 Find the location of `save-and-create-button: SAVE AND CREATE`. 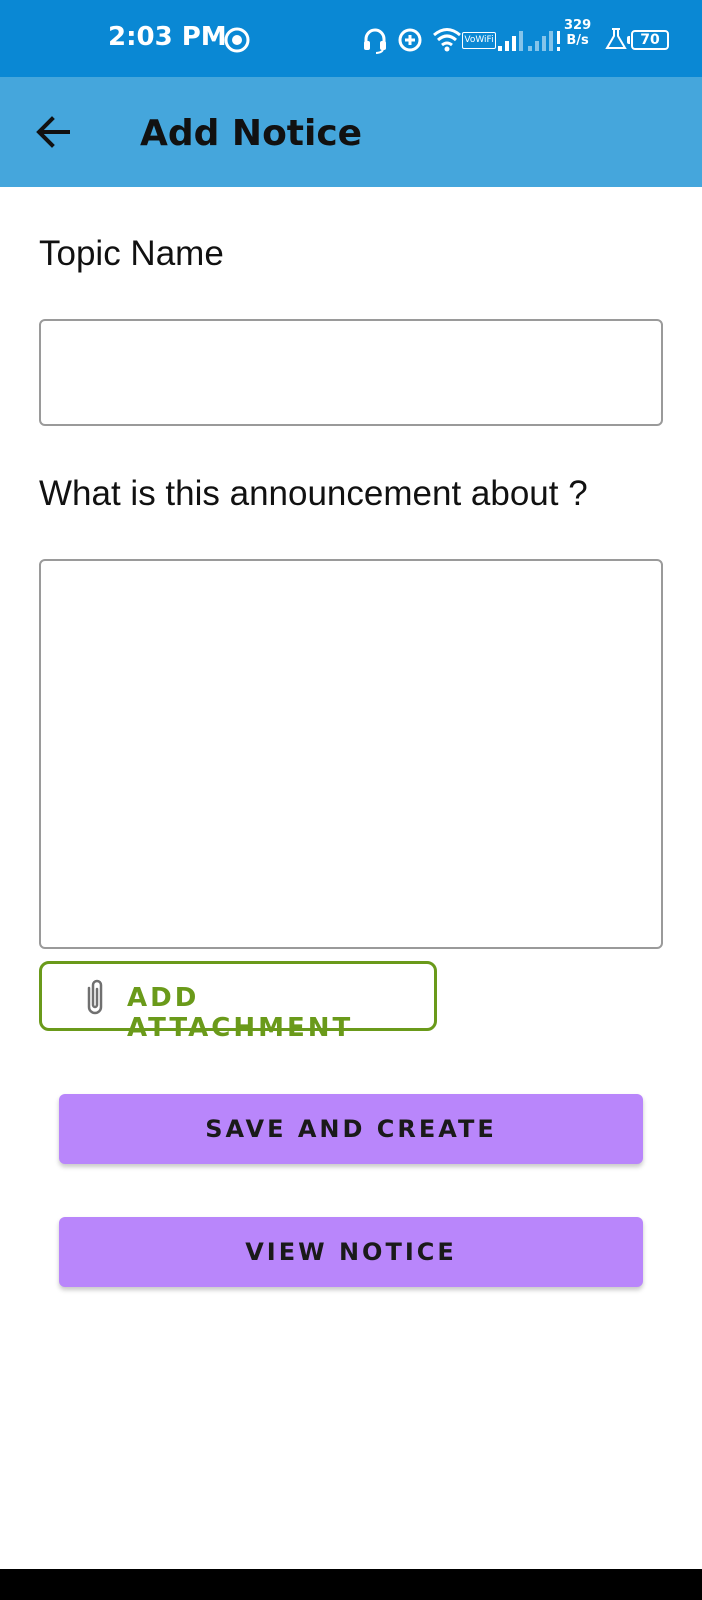

save-and-create-button: SAVE AND CREATE is located at coordinates (351, 1129).